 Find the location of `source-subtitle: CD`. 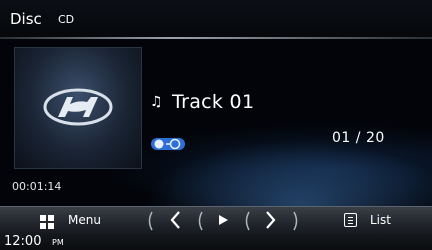

source-subtitle: CD is located at coordinates (66, 19).